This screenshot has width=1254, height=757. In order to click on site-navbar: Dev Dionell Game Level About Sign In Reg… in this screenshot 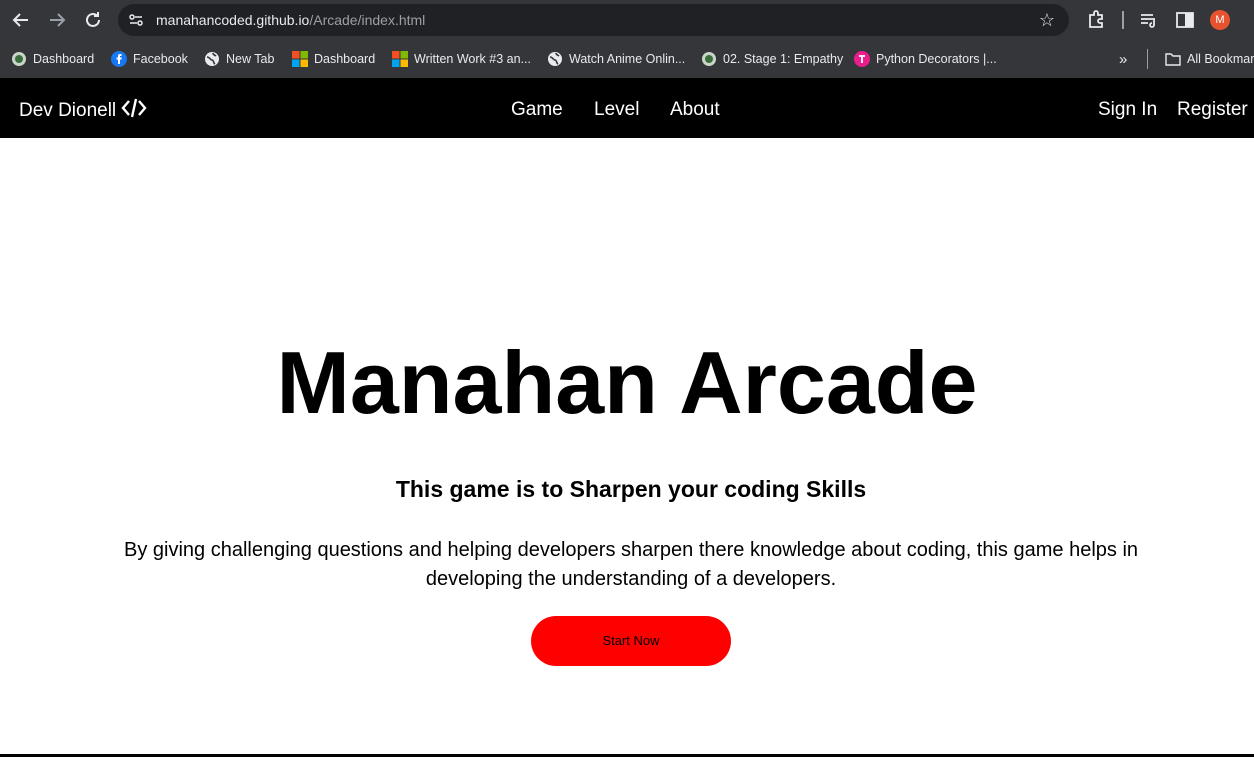, I will do `click(627, 108)`.